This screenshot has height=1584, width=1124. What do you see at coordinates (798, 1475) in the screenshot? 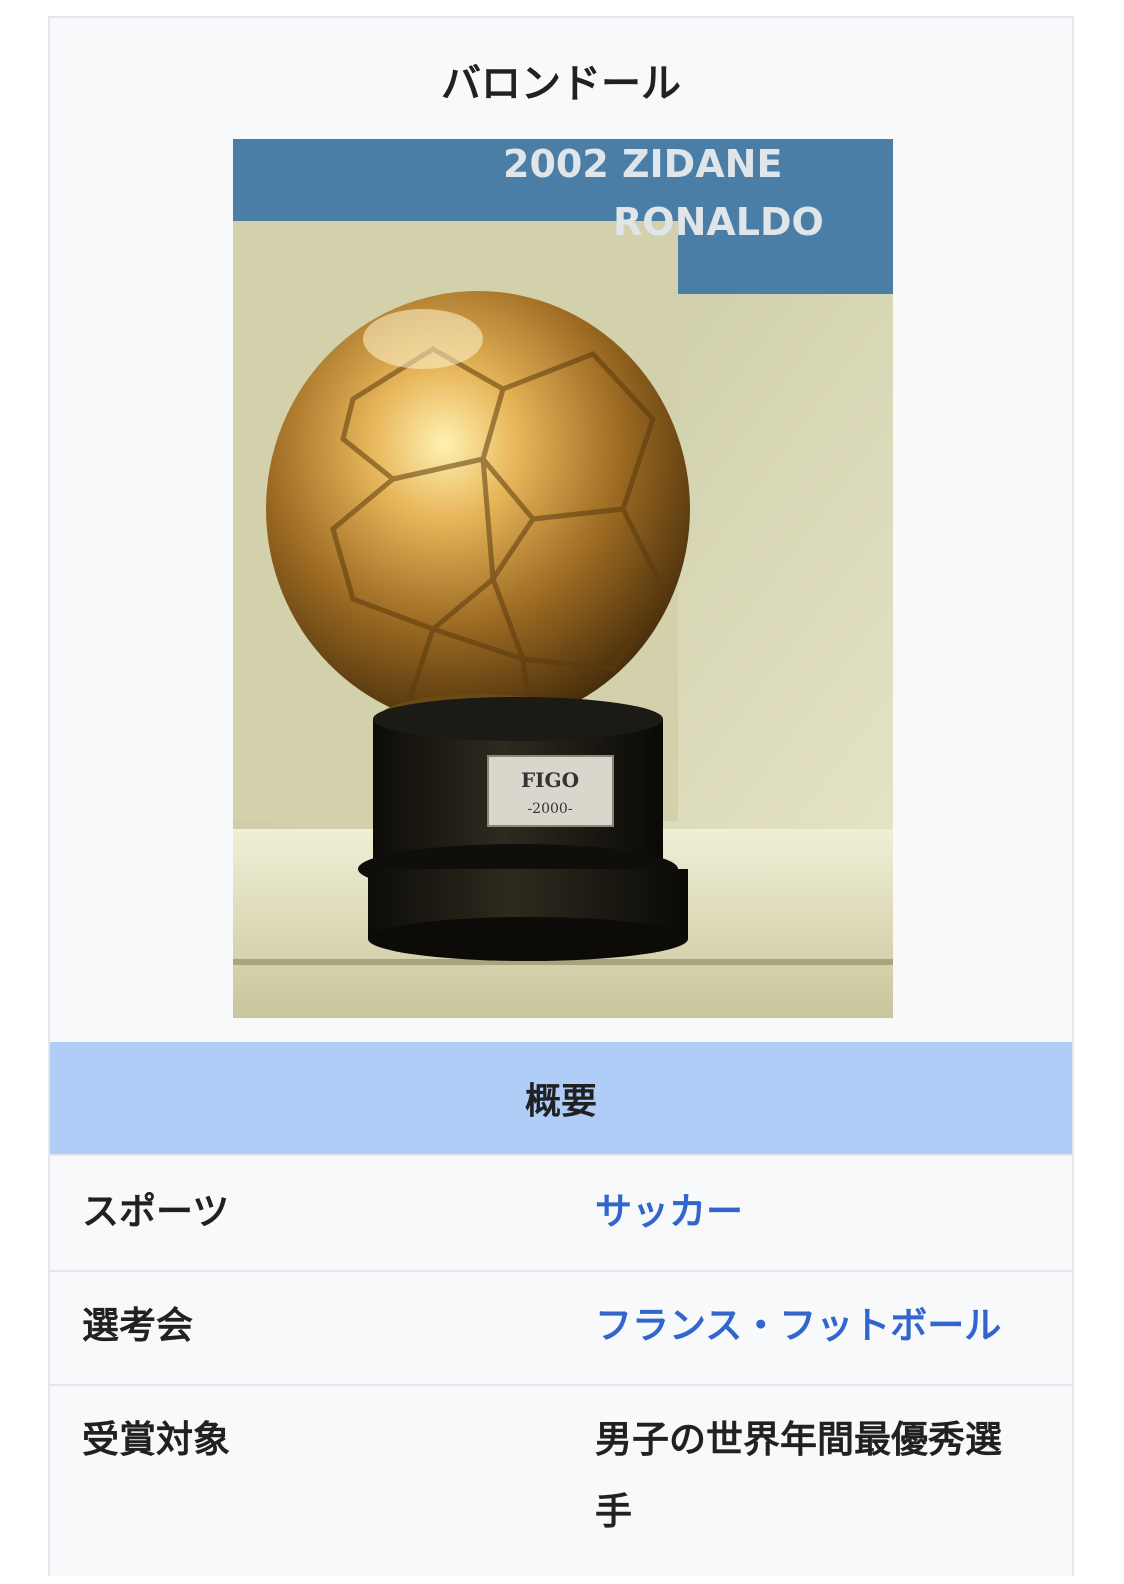
I see `row-value-award-target: 男子の世界年間最優秀選手` at bounding box center [798, 1475].